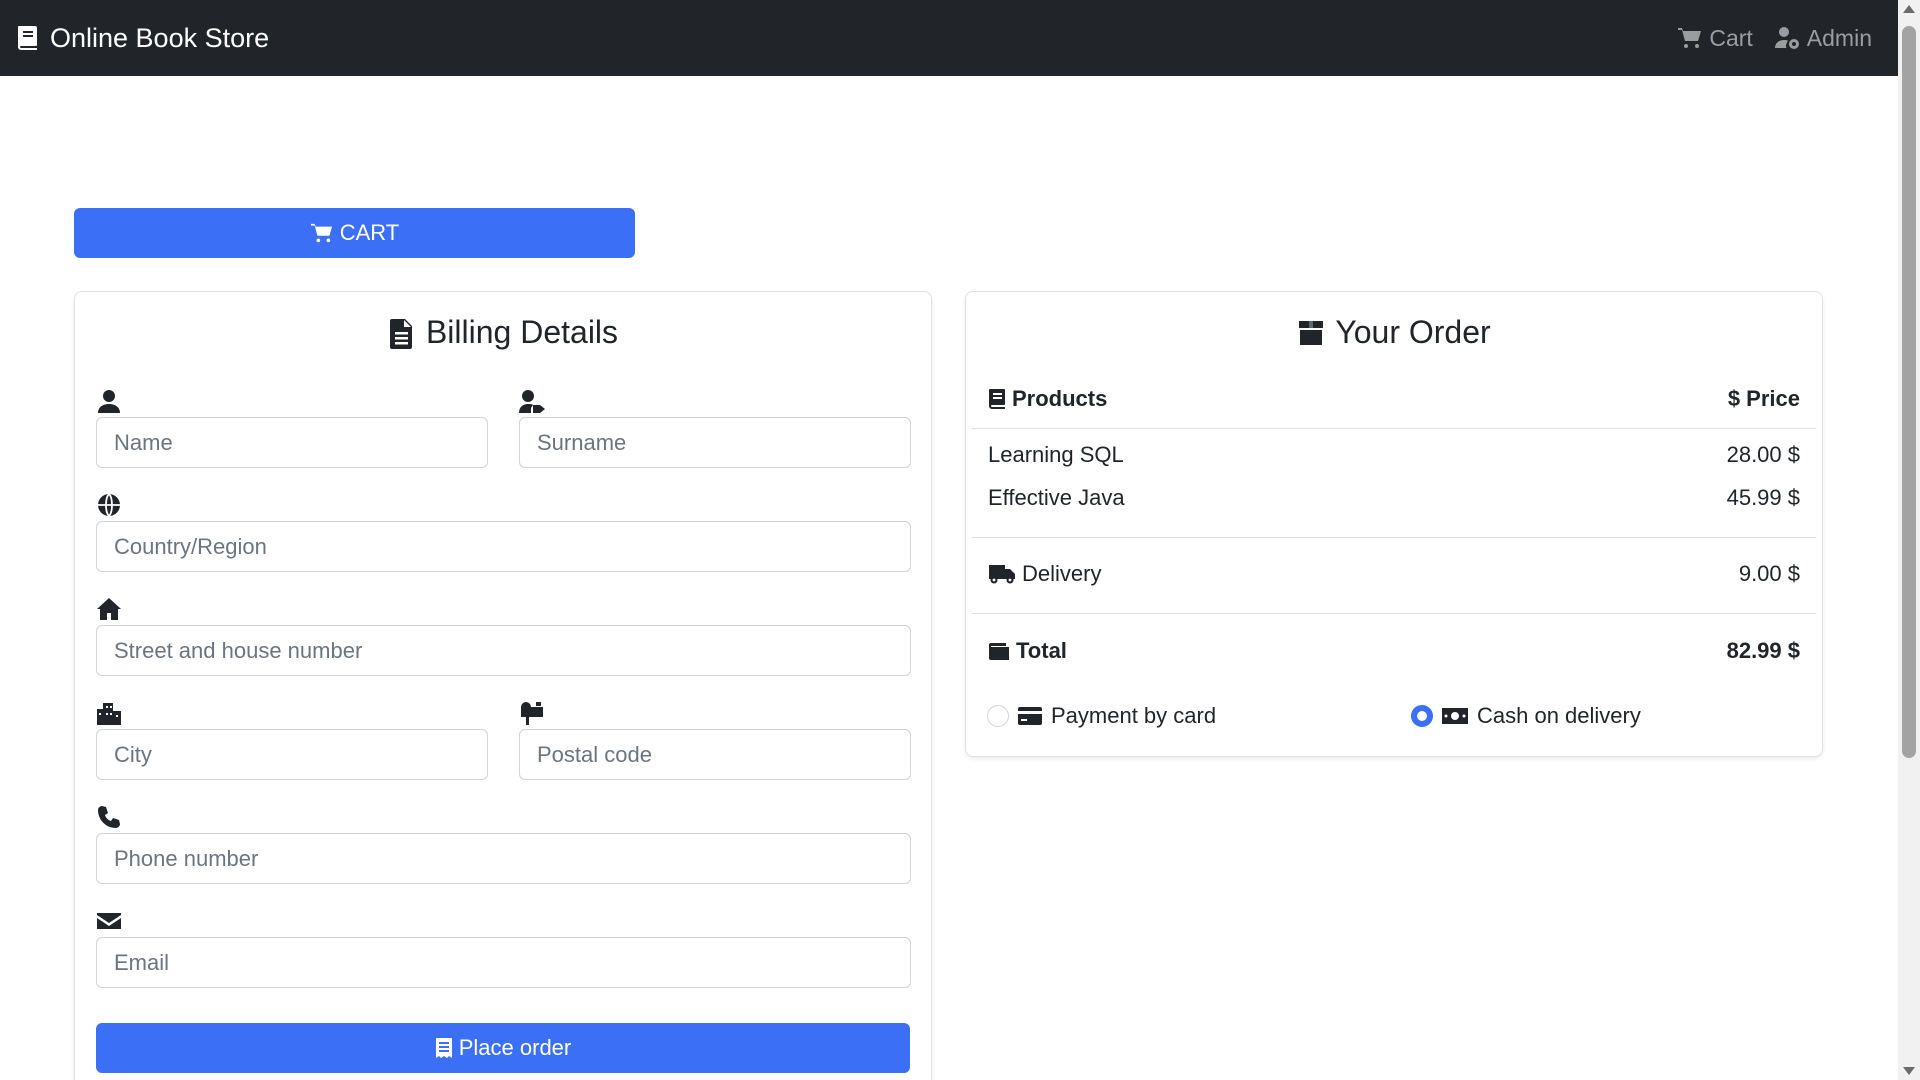 The height and width of the screenshot is (1080, 1920). Describe the element at coordinates (109, 817) in the screenshot. I see `phone-icon` at that location.